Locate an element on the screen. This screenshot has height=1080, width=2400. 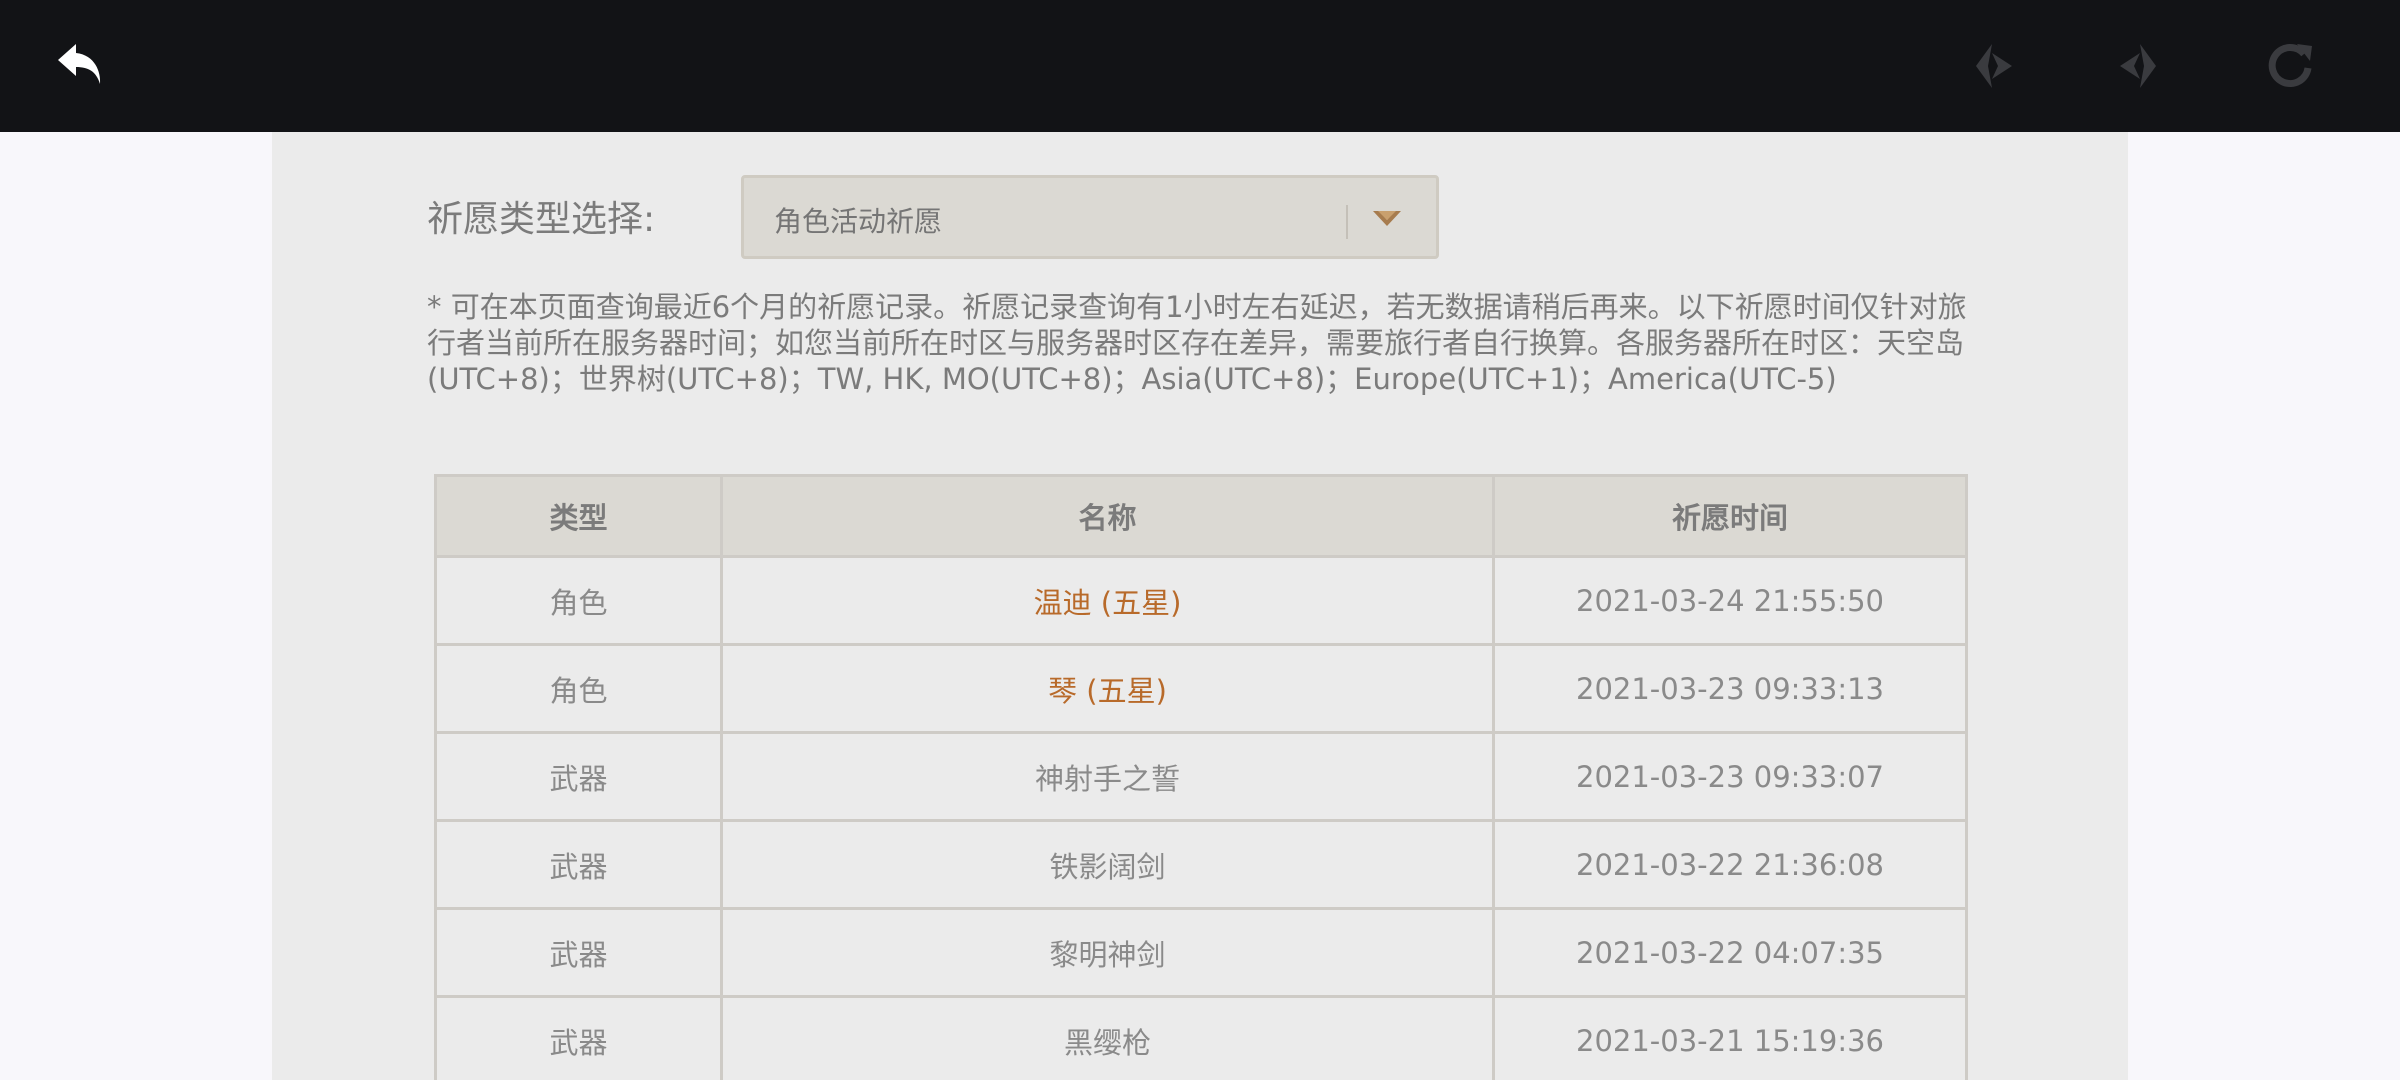
header-time: 祈愿时间 is located at coordinates (1730, 516).